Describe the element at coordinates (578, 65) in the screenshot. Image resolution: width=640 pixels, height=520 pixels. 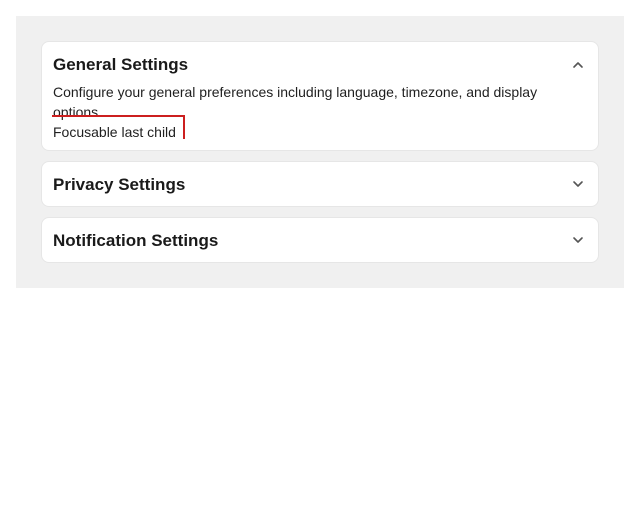
I see `chevron-up-icon` at that location.